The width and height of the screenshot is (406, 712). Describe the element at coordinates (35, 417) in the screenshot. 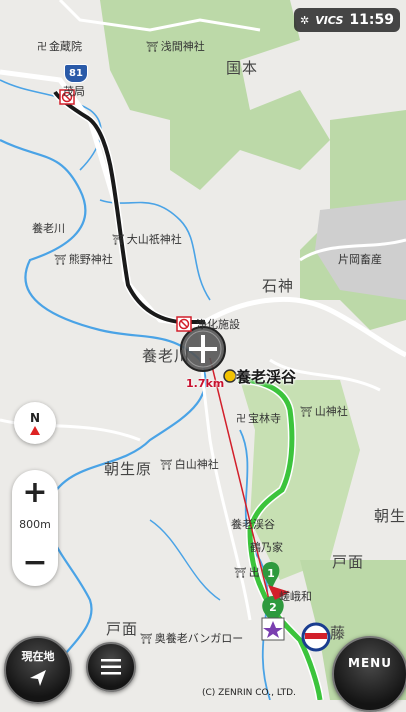

I see `north-label: N` at that location.